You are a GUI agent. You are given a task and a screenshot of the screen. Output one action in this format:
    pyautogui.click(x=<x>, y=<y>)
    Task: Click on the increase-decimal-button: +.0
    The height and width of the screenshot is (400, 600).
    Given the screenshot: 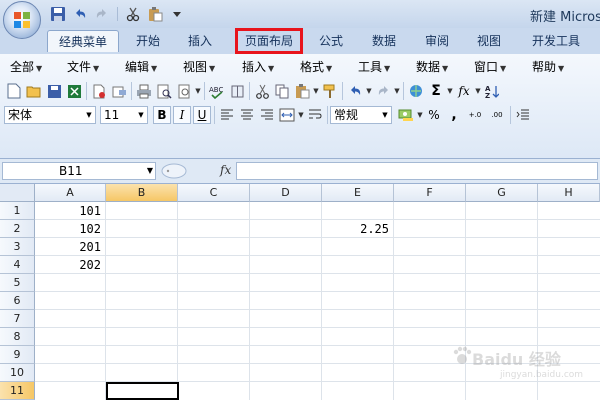 What is the action you would take?
    pyautogui.click(x=475, y=115)
    